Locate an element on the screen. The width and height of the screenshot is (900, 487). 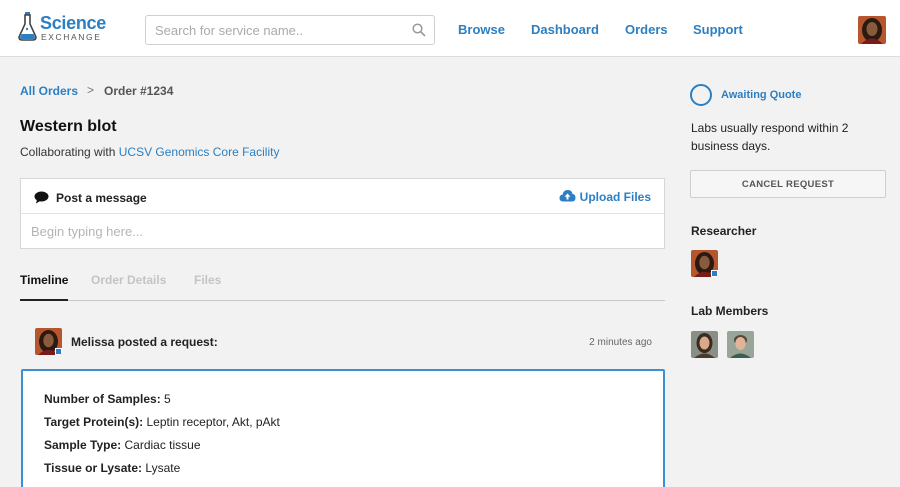
field-number-of-samples: Number of Samples: 5 is located at coordinates (107, 399).